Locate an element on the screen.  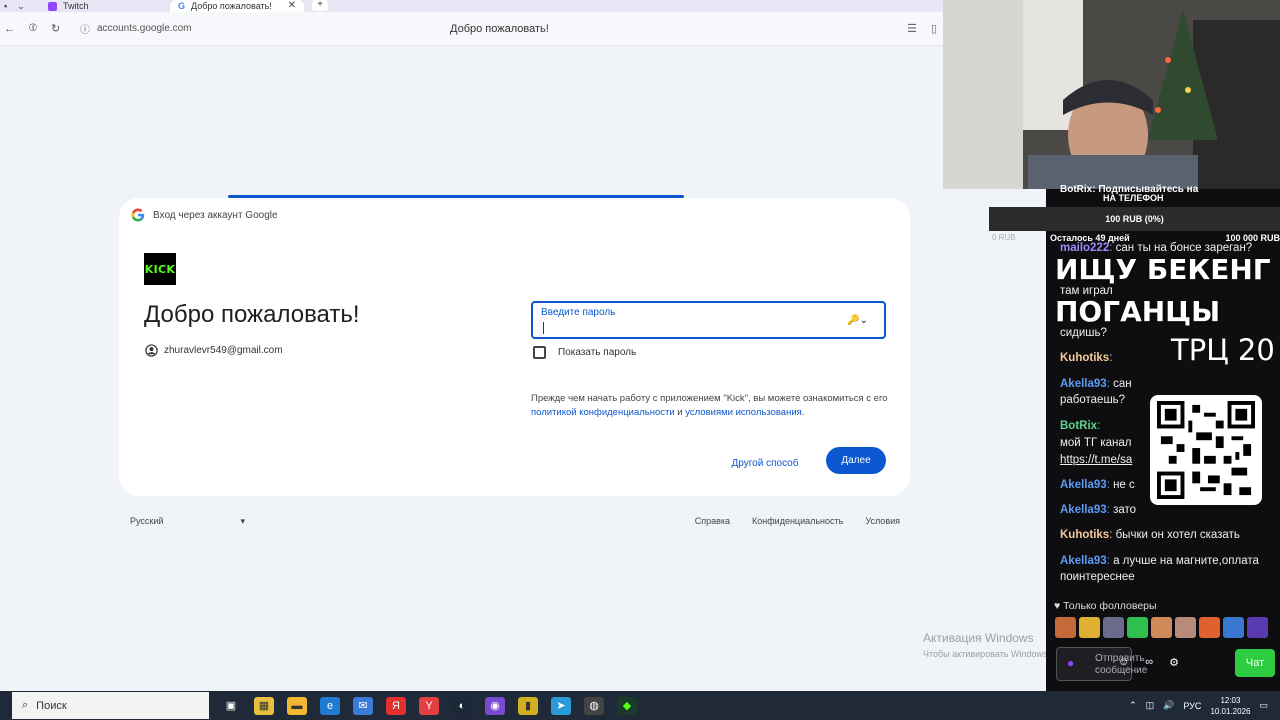
donation-current: 0 RUB is located at coordinates (1004, 237).